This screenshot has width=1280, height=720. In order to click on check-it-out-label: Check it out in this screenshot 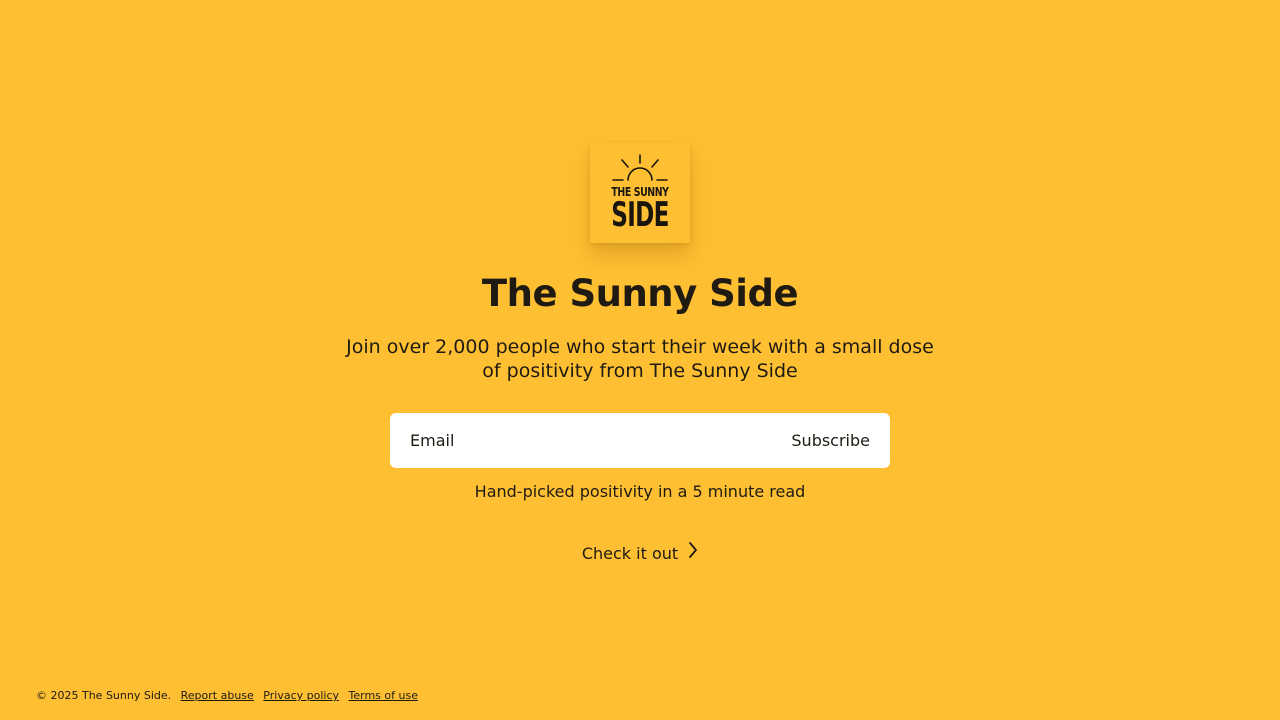, I will do `click(630, 553)`.